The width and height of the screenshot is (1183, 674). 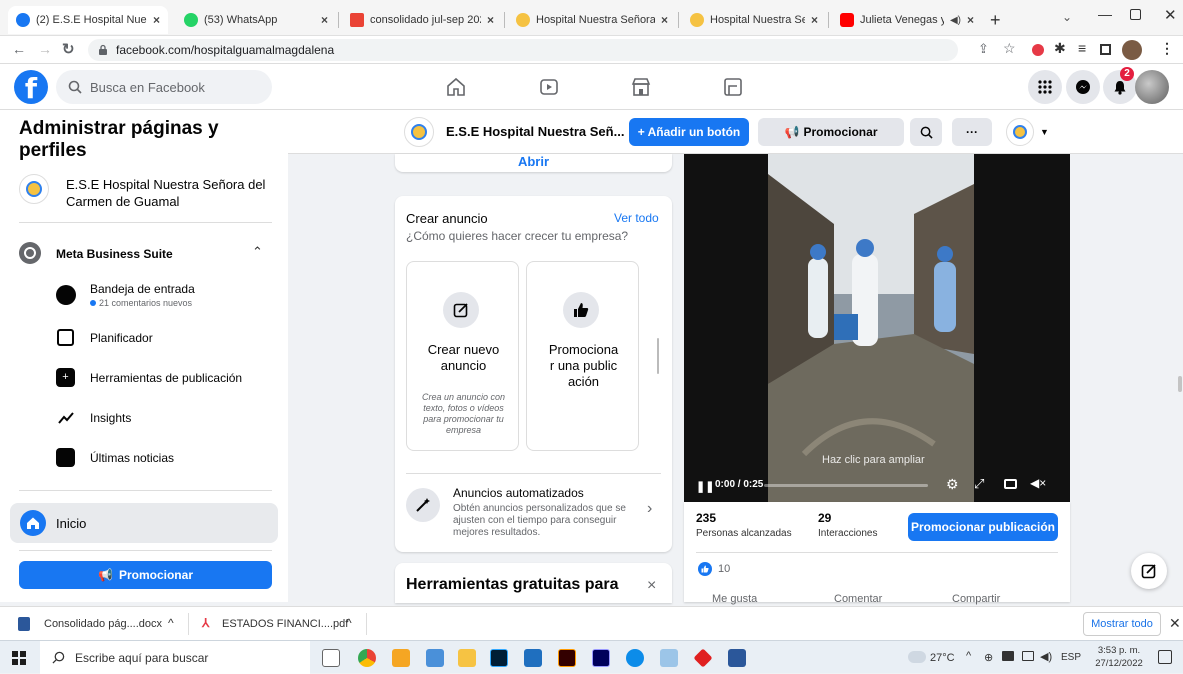 I want to click on sidebar-item-publishing-tools: Herramientas de publicación, so click(x=166, y=378).